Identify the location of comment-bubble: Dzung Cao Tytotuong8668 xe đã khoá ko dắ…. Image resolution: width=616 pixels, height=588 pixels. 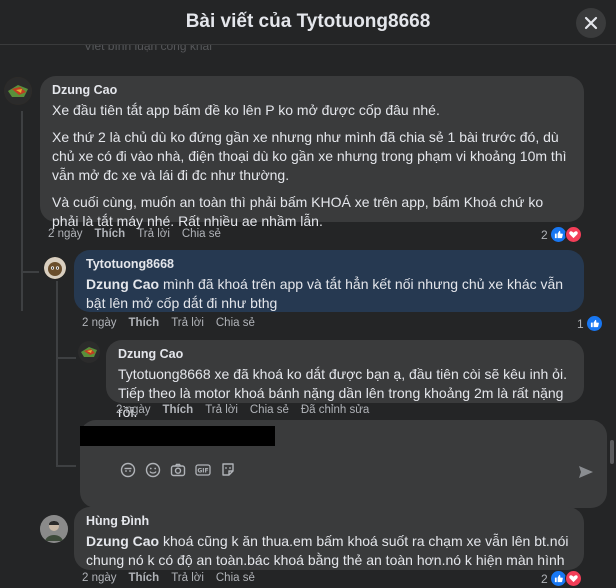
(345, 380).